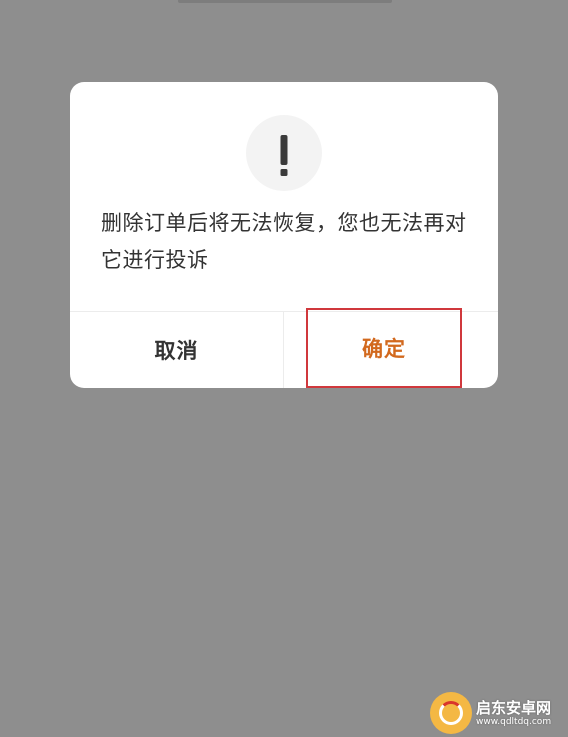  Describe the element at coordinates (285, 1) in the screenshot. I see `background-page-edge` at that location.